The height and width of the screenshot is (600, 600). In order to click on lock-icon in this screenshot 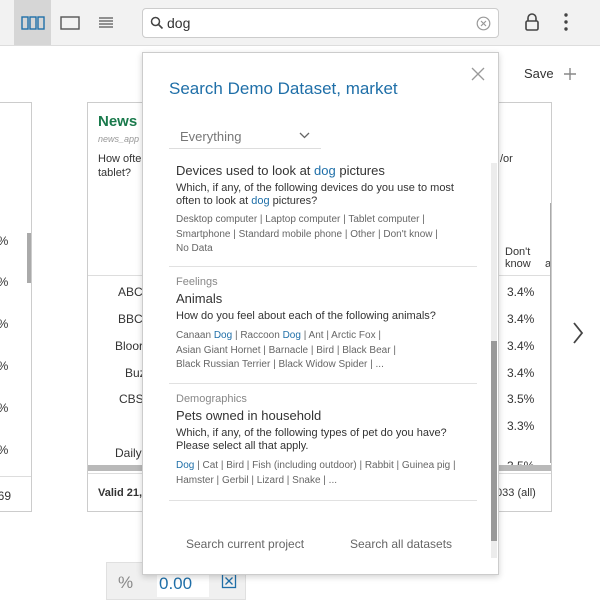, I will do `click(532, 22)`.